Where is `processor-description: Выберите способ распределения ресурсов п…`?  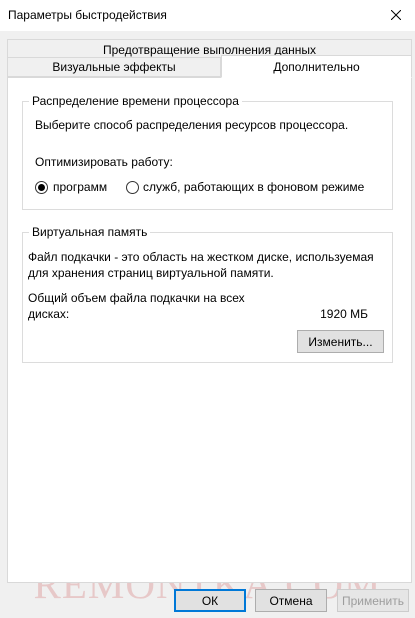
processor-description: Выберите способ распределения ресурсов п… is located at coordinates (192, 125).